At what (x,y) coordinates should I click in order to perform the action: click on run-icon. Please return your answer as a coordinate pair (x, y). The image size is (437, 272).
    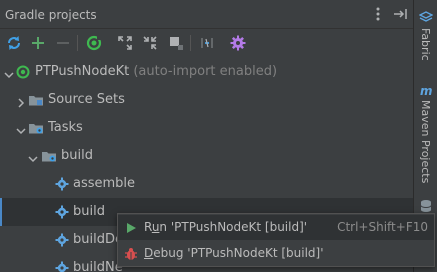
    Looking at the image, I should click on (131, 227).